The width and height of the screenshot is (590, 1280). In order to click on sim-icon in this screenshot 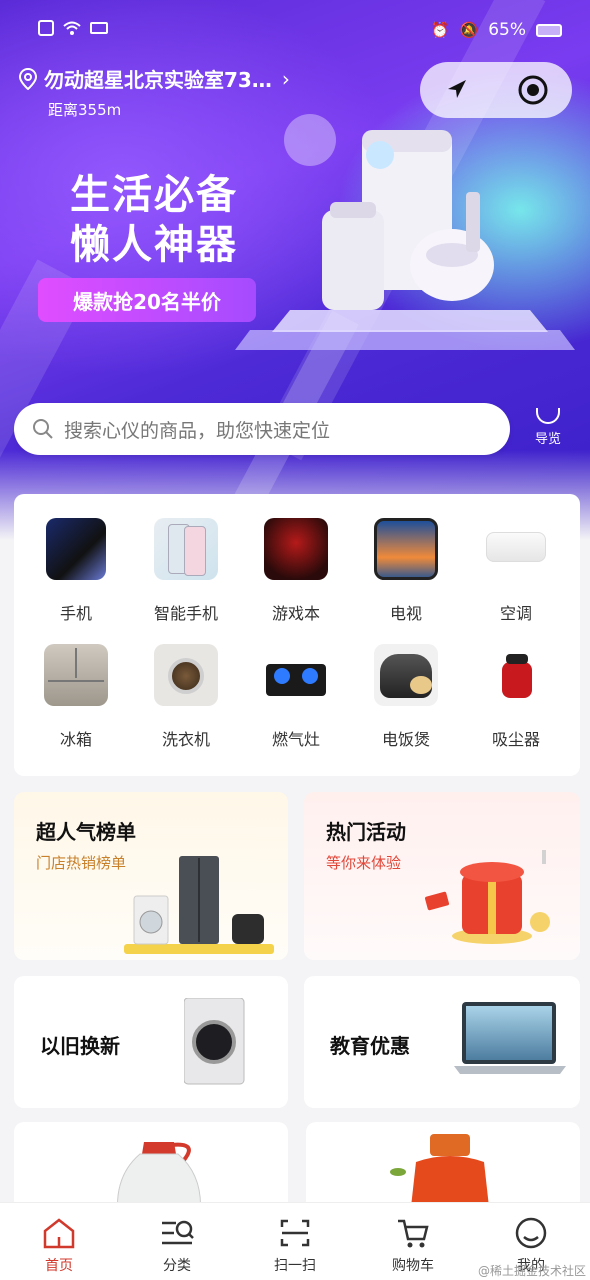, I will do `click(46, 28)`.